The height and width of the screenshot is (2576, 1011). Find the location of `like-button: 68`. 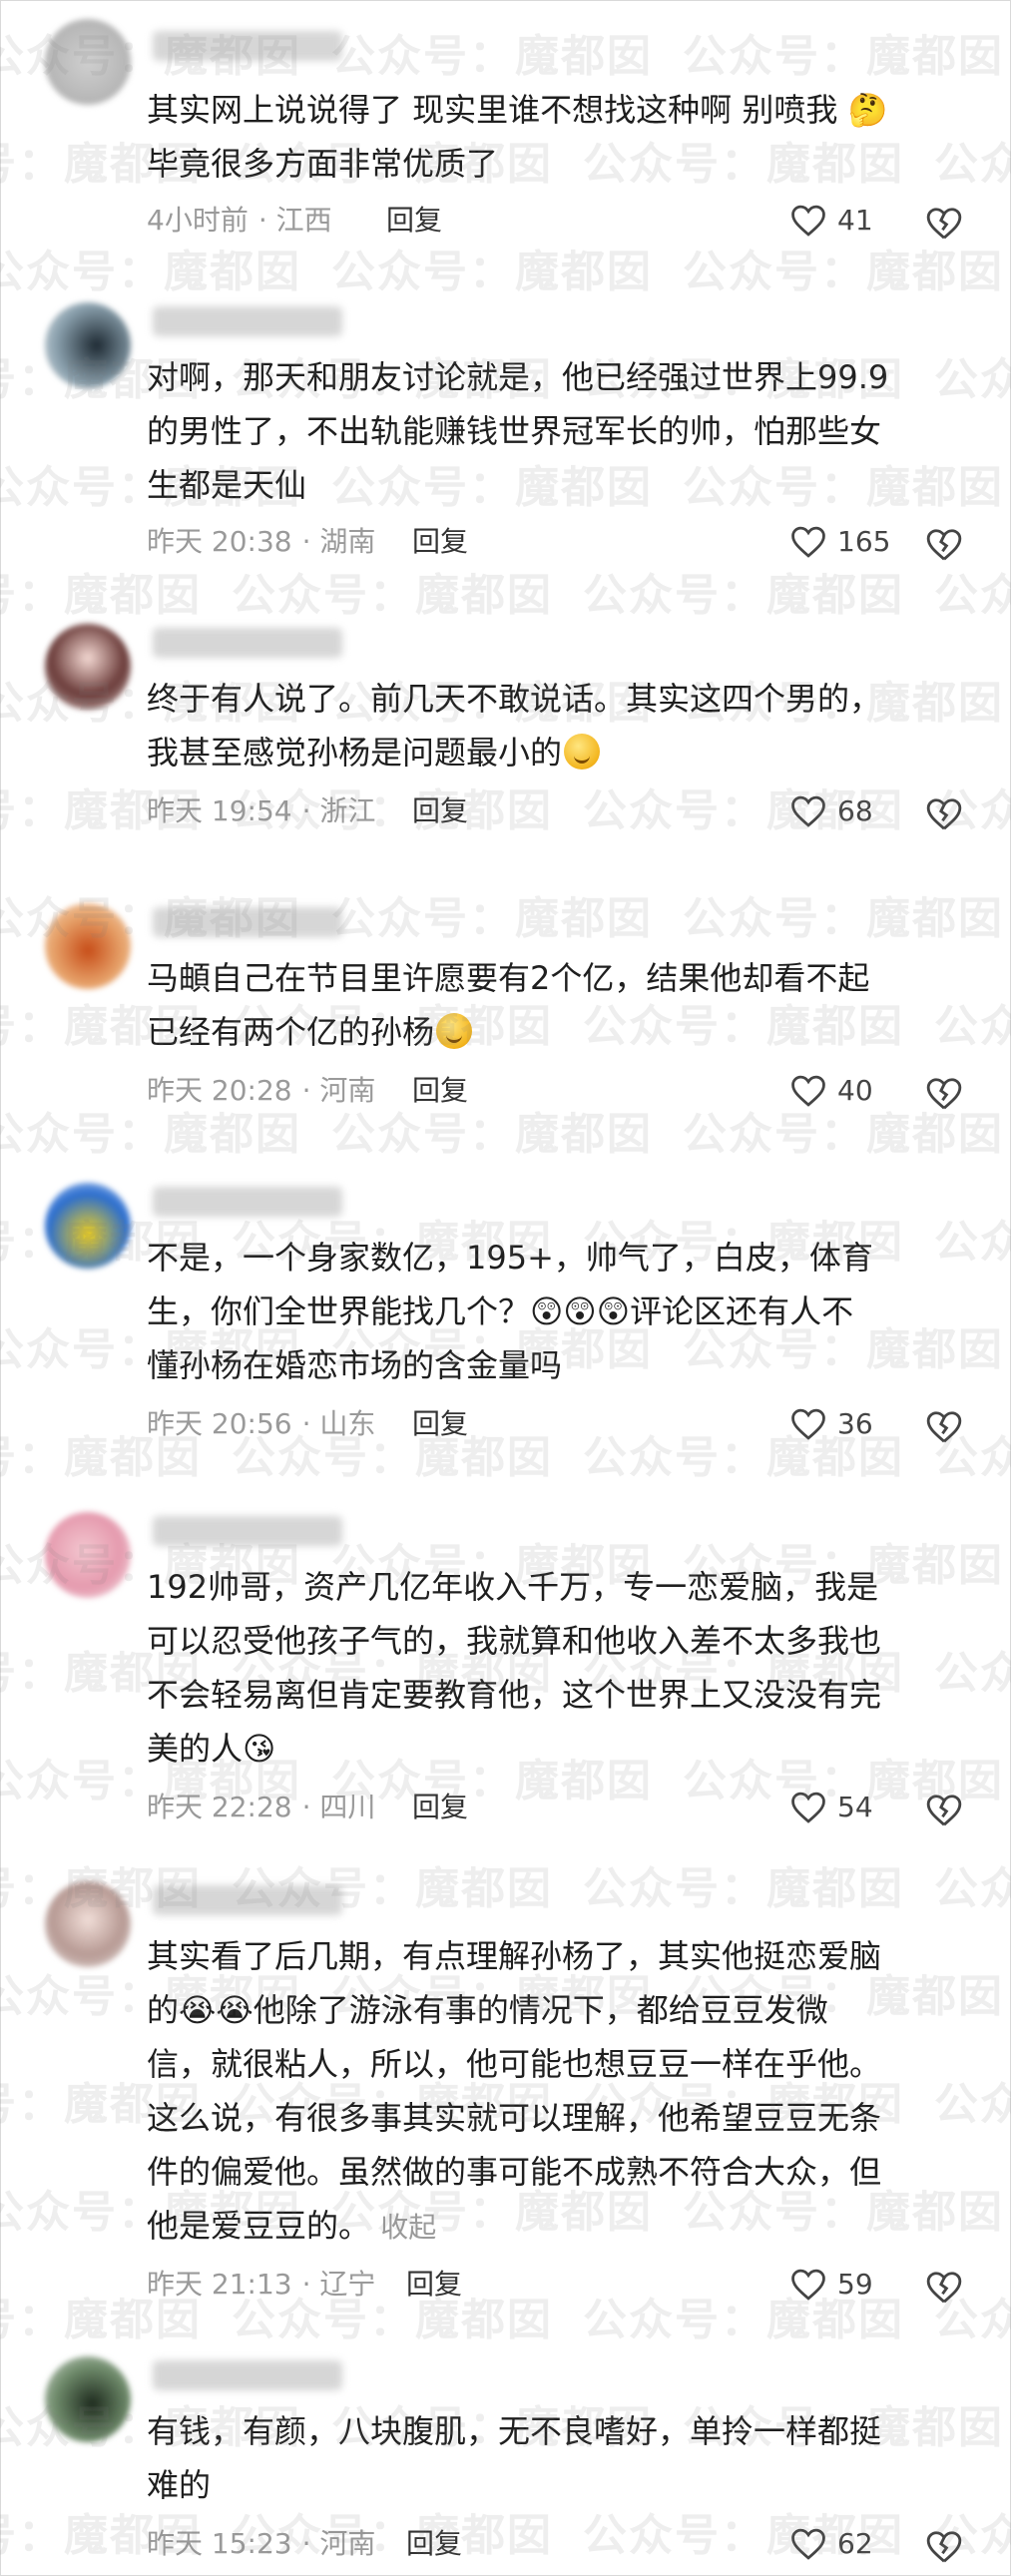

like-button: 68 is located at coordinates (831, 811).